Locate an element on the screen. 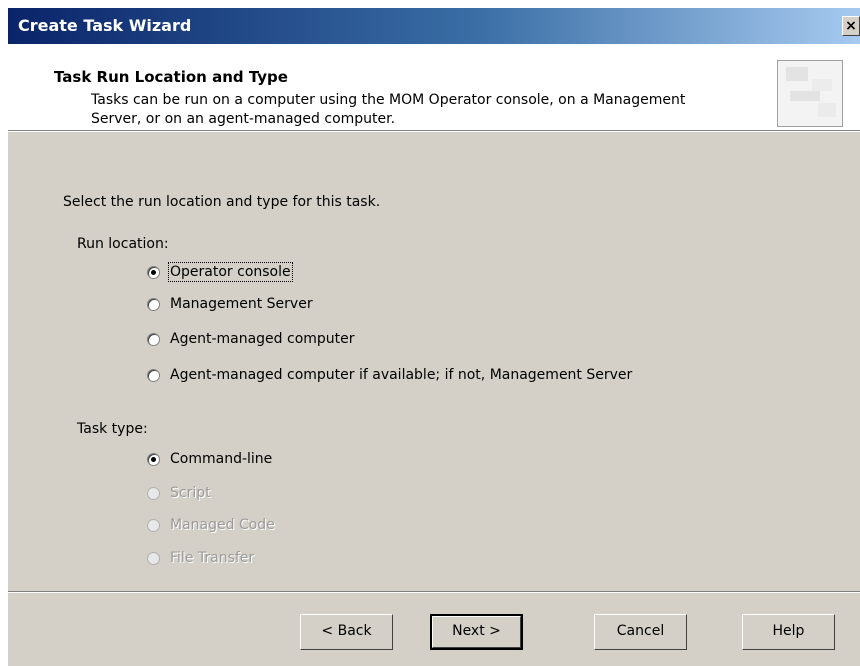 This screenshot has height=666, width=860. help-button: Help is located at coordinates (788, 632).